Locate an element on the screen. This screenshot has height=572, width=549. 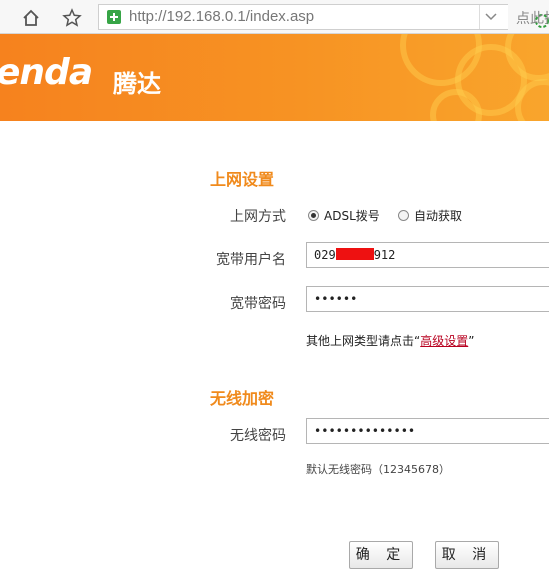
address-dropdown-button is located at coordinates (490, 17).